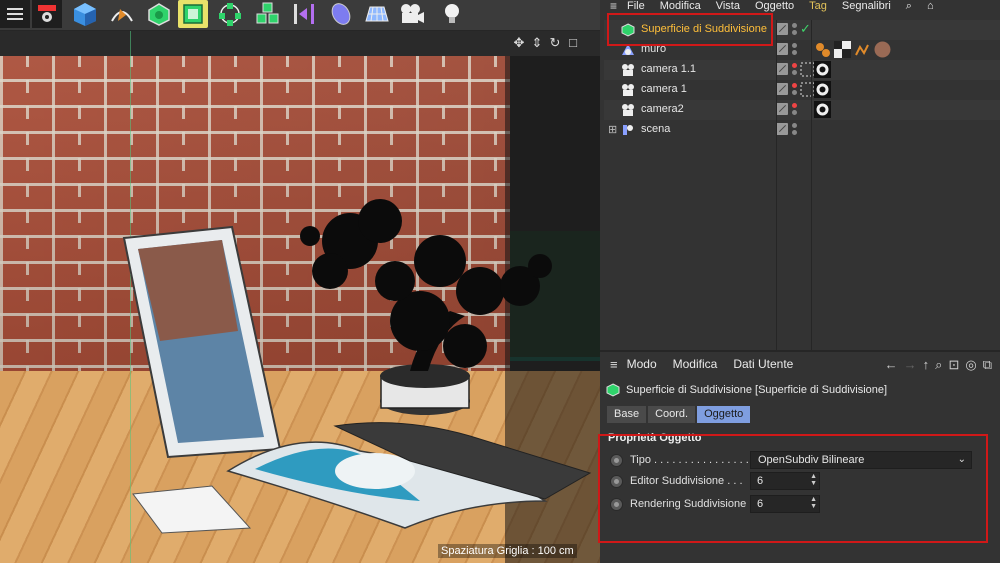 This screenshot has height=563, width=1000. I want to click on paper-sheet, so click(192, 509).